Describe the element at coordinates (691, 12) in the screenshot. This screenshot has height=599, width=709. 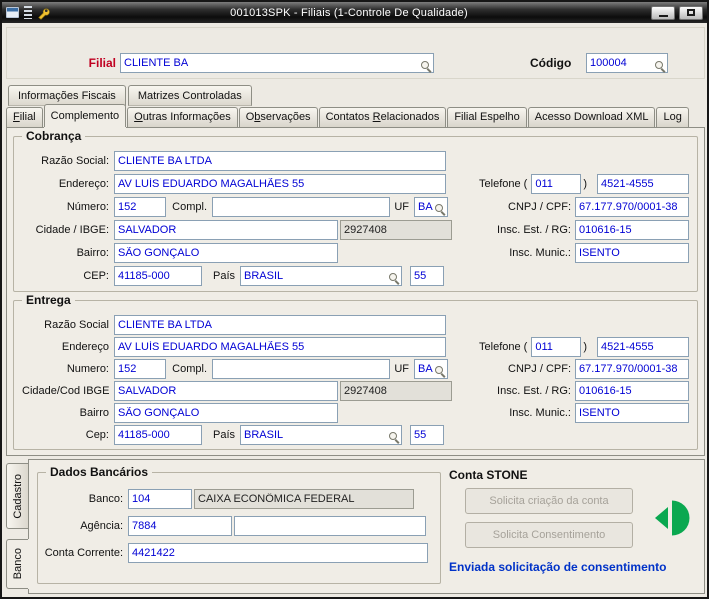
I see `maximize-button` at that location.